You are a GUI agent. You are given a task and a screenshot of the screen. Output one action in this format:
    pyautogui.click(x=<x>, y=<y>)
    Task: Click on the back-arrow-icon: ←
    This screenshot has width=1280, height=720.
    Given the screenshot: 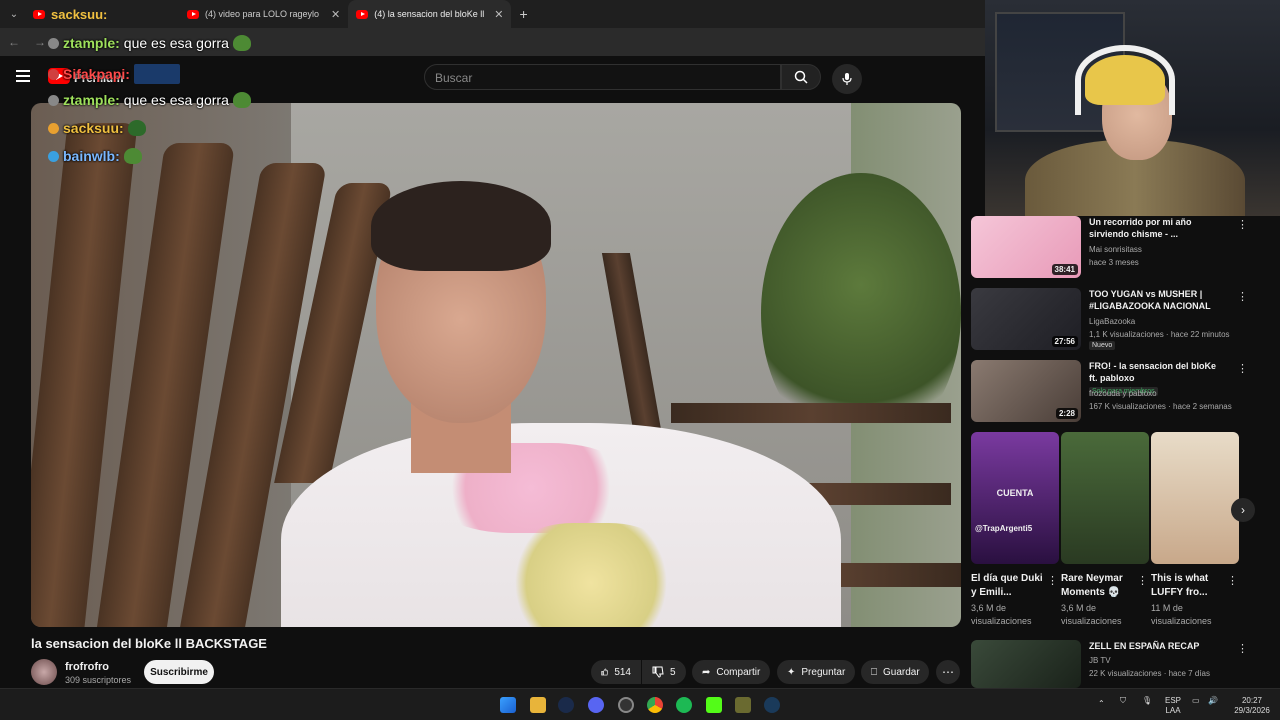 What is the action you would take?
    pyautogui.click(x=14, y=42)
    